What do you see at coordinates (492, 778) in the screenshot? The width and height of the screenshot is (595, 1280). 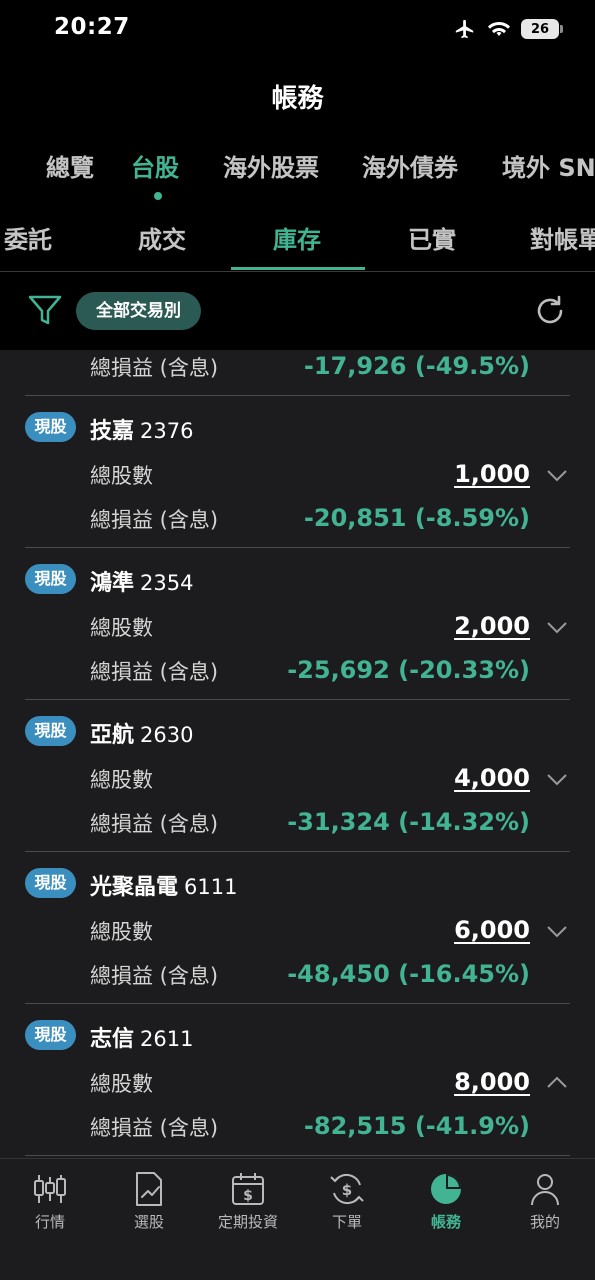 I see `shares-value: 4,000` at bounding box center [492, 778].